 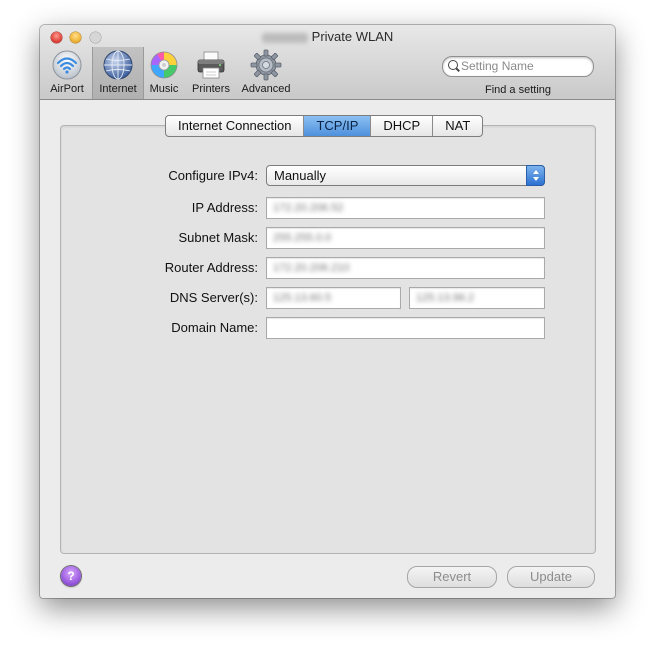 I want to click on setting-search-field, so click(x=518, y=66).